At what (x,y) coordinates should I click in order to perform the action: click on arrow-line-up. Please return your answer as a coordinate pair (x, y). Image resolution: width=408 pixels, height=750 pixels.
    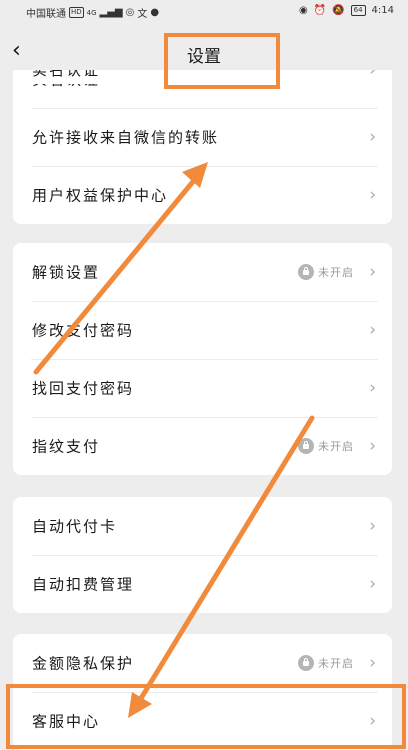
    Looking at the image, I should click on (116, 275).